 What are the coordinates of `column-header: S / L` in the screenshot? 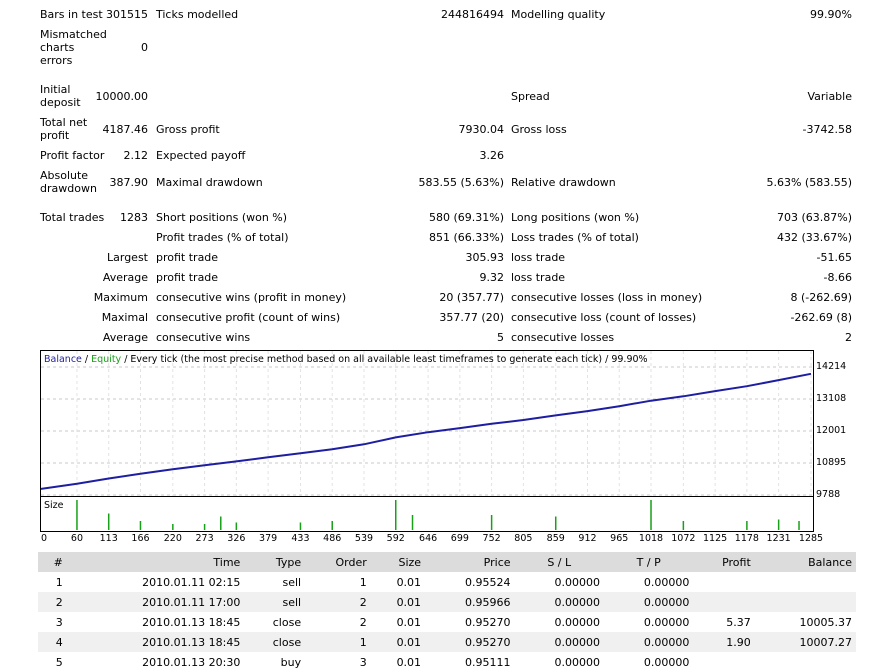 It's located at (559, 562).